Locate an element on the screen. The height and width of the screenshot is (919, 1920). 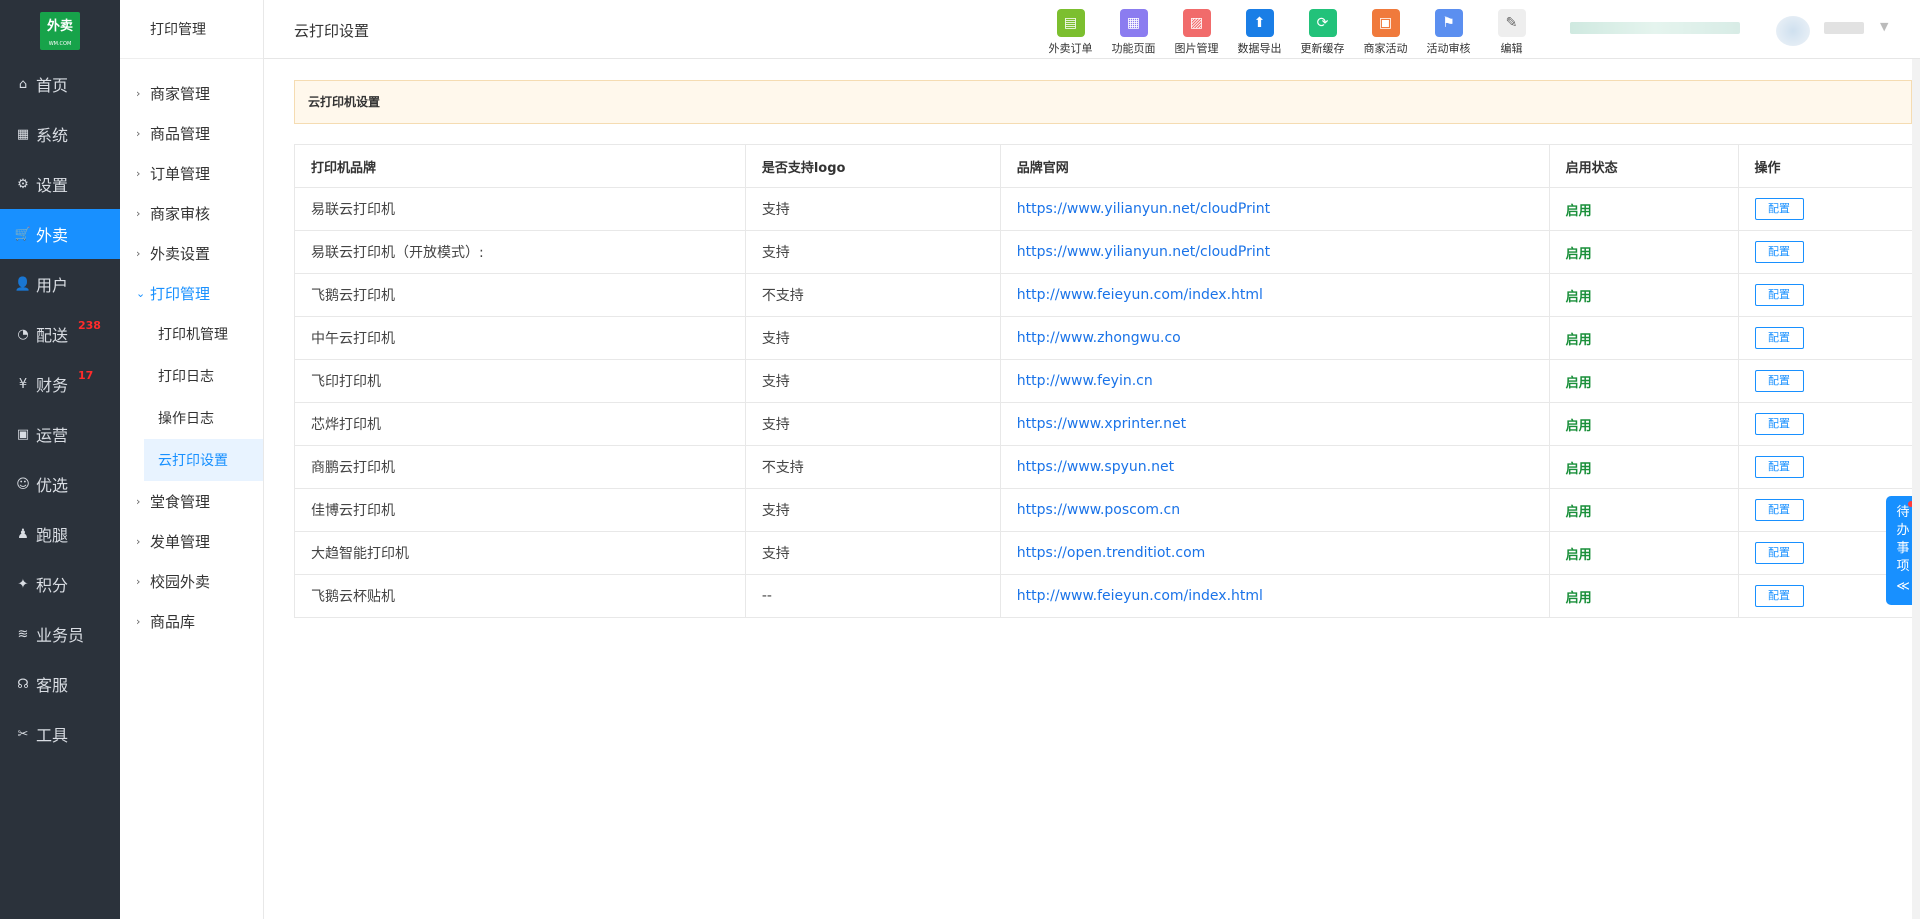
page-scrollbar is located at coordinates (1916, 489).